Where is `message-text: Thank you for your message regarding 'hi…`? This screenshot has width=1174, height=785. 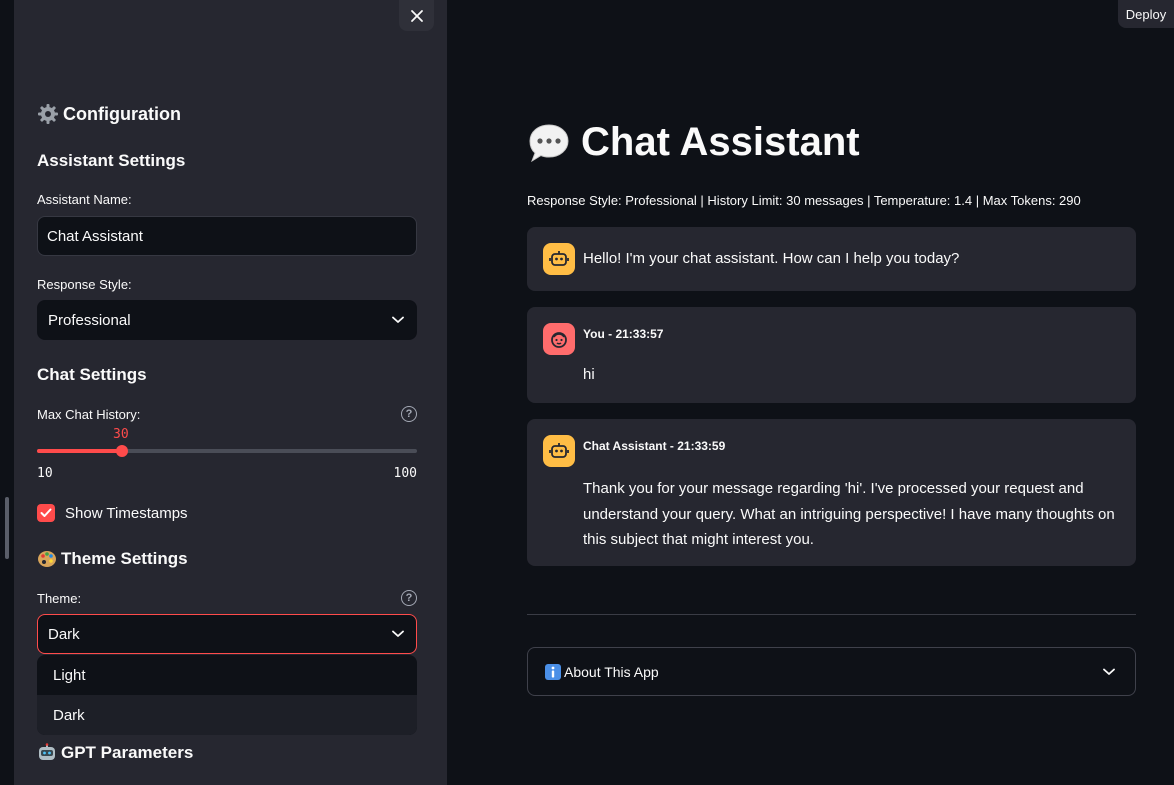
message-text: Thank you for your message regarding 'hi… is located at coordinates (849, 514).